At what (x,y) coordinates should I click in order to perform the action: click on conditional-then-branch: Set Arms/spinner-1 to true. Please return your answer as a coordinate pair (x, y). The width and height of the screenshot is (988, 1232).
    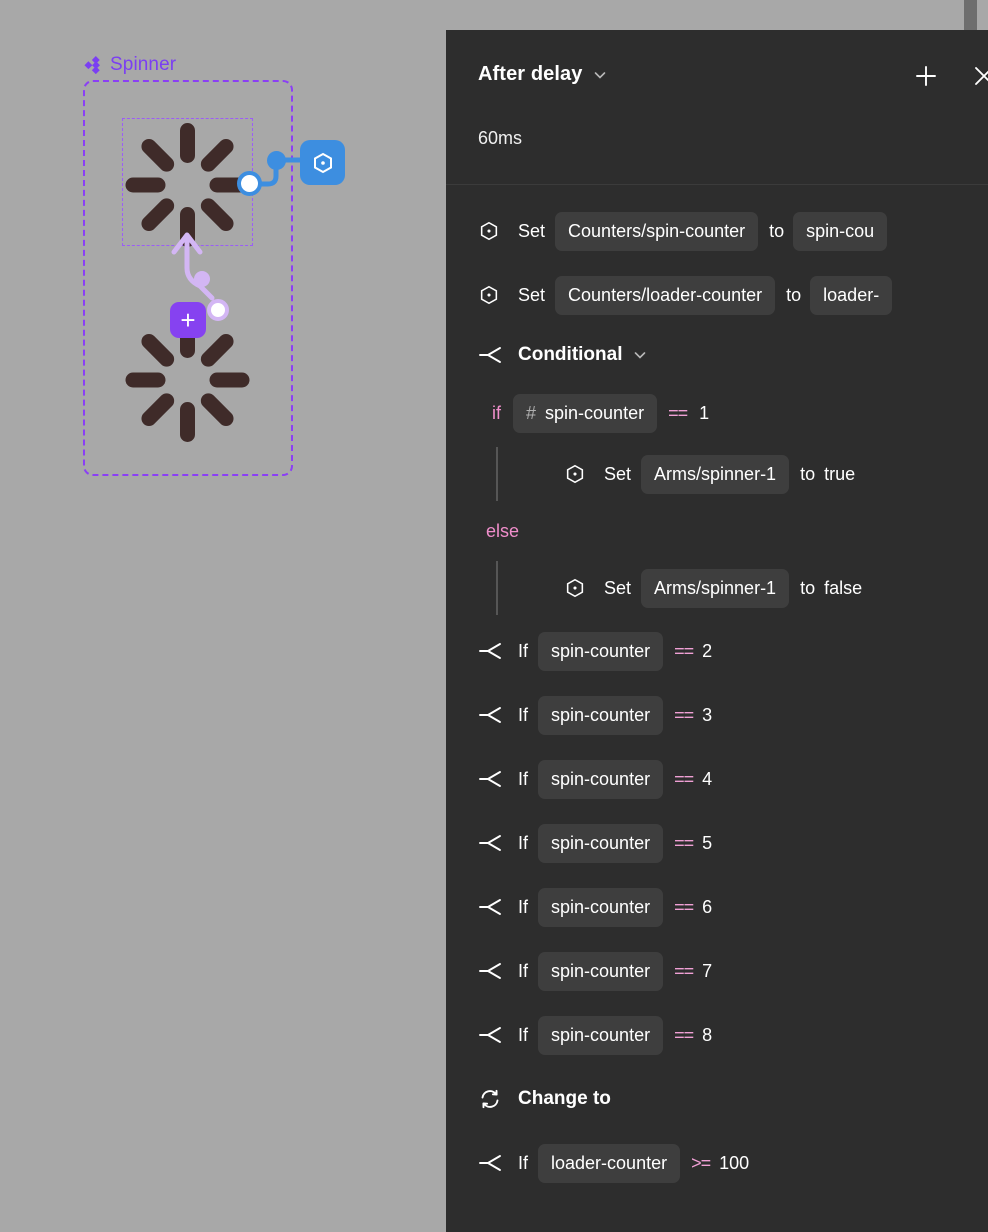
    Looking at the image, I should click on (717, 474).